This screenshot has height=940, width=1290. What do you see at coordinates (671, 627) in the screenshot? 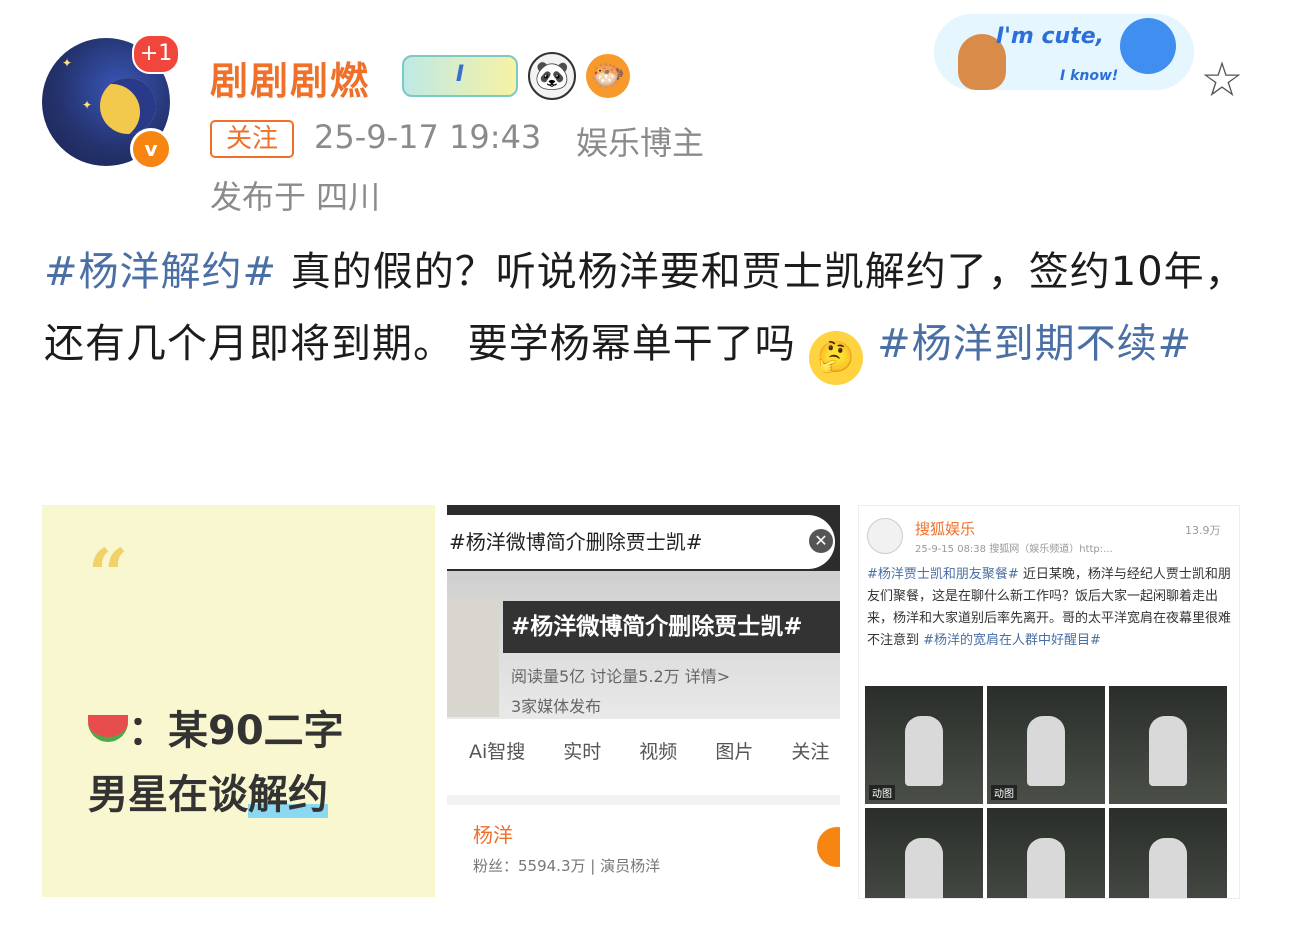
I see `topic-title: #杨洋微博简介删除贾士凯#` at bounding box center [671, 627].